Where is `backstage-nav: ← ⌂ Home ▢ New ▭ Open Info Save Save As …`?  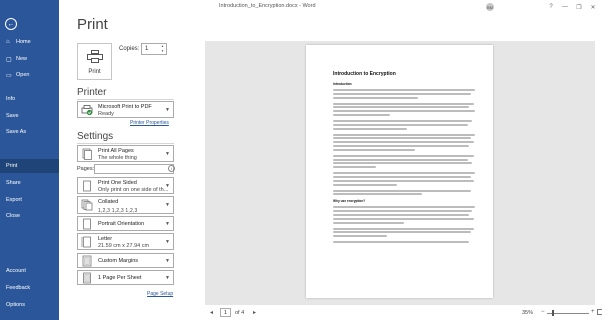
backstage-nav: ← ⌂ Home ▢ New ▭ Open Info Save Save As … is located at coordinates (29, 160).